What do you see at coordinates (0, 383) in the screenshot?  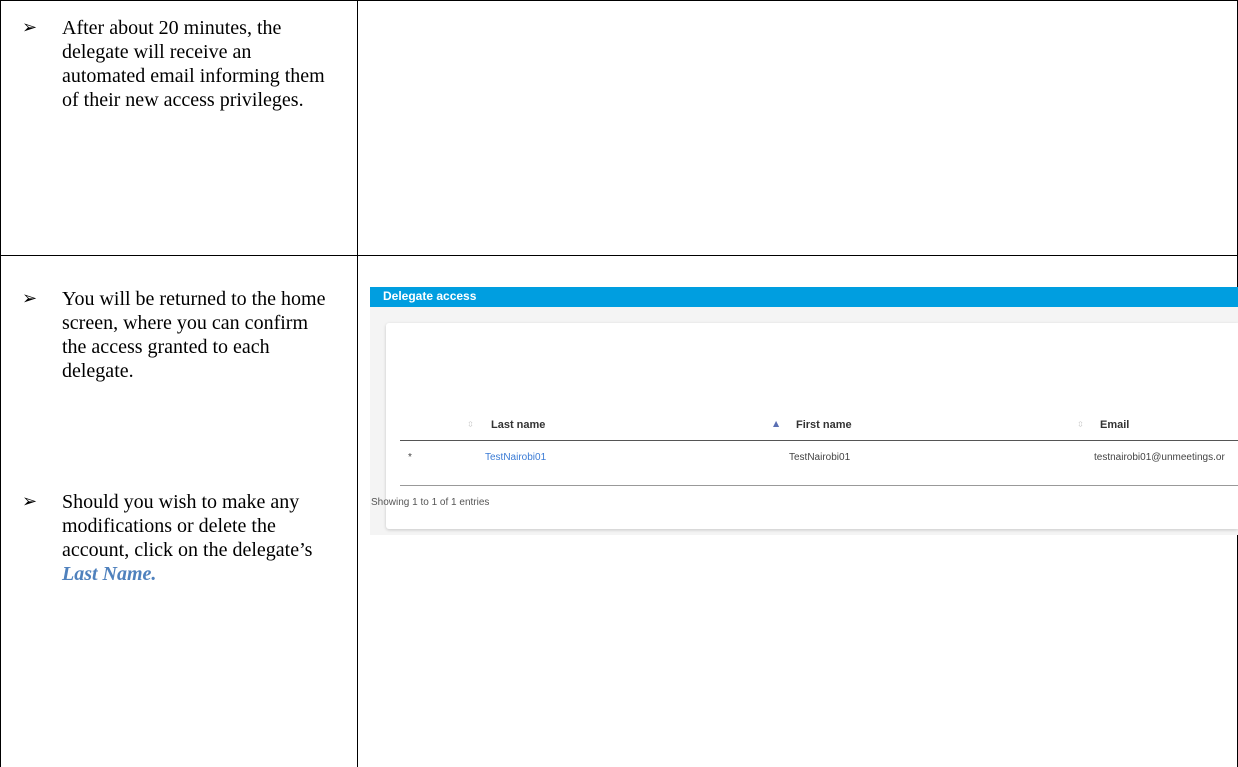 I see `table-border-left` at bounding box center [0, 383].